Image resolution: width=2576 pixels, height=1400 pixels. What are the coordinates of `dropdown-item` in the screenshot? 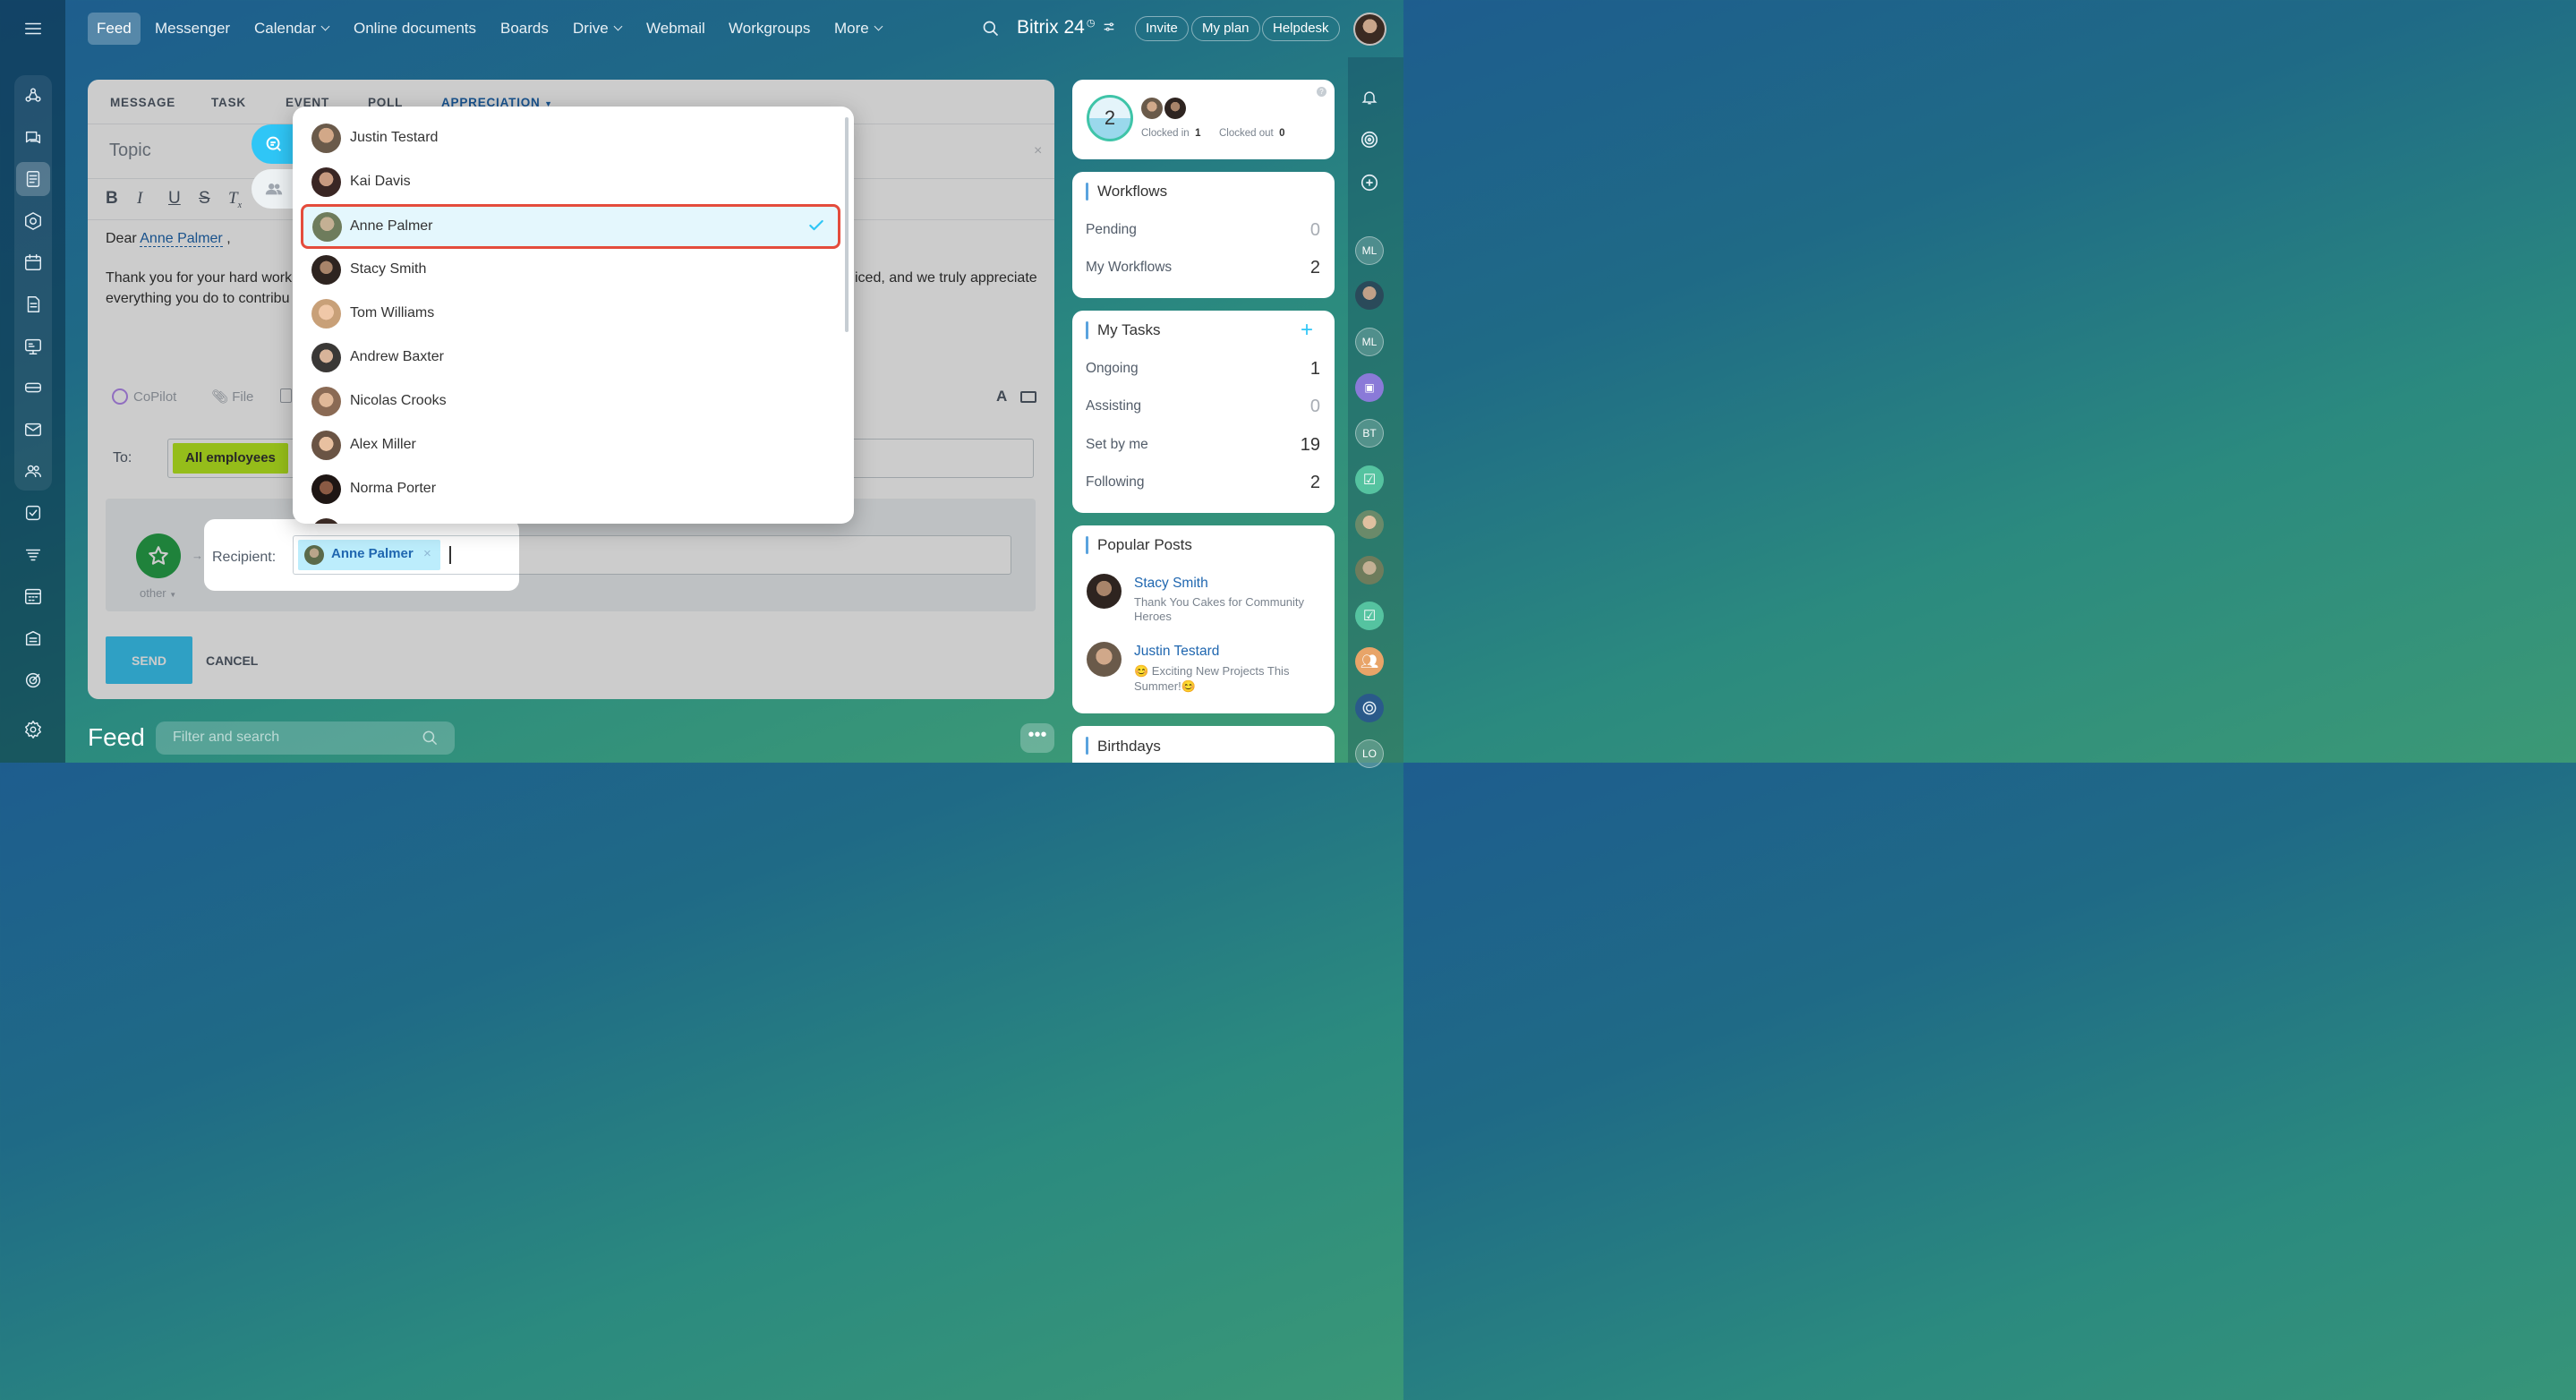 It's located at (566, 517).